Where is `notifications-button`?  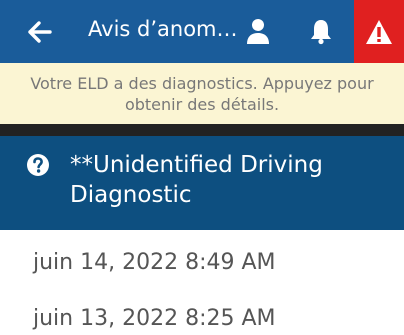
notifications-button is located at coordinates (321, 31).